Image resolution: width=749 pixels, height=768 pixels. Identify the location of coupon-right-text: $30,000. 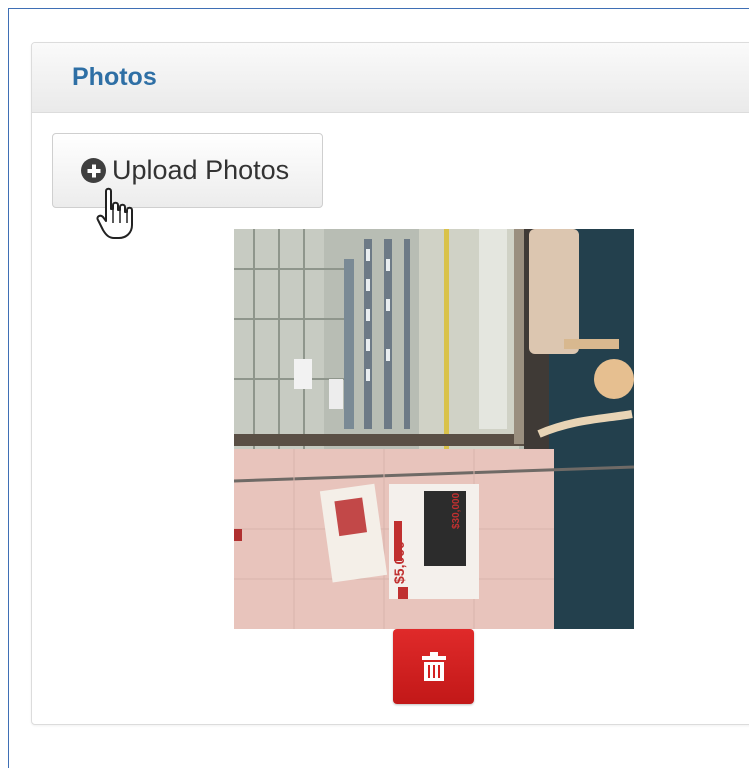
(456, 510).